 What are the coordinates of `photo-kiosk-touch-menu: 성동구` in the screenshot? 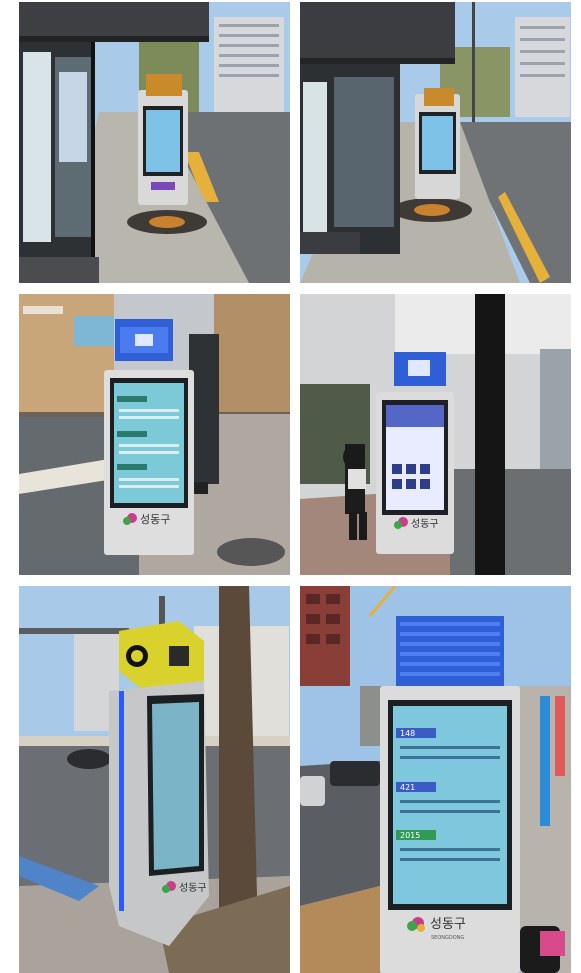 It's located at (435, 434).